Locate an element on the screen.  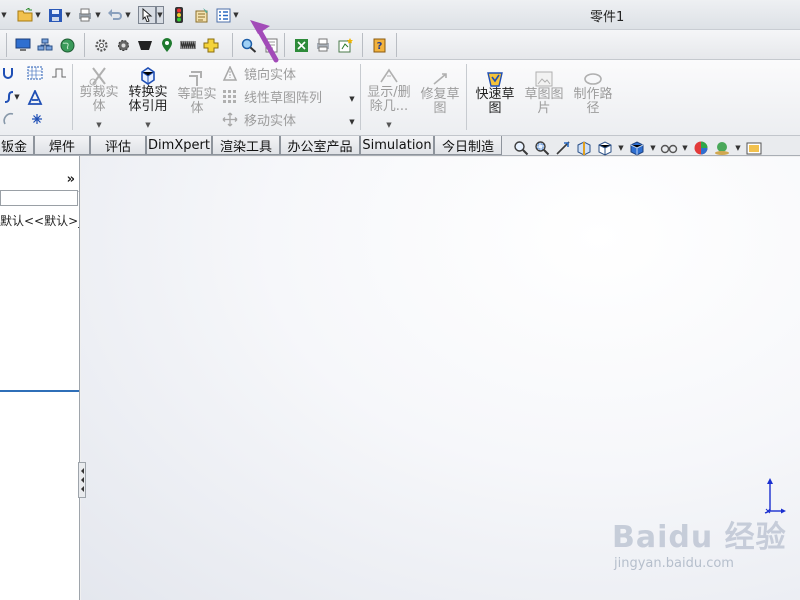
trim-entities-label: 剪裁实体 is located at coordinates (99, 99).